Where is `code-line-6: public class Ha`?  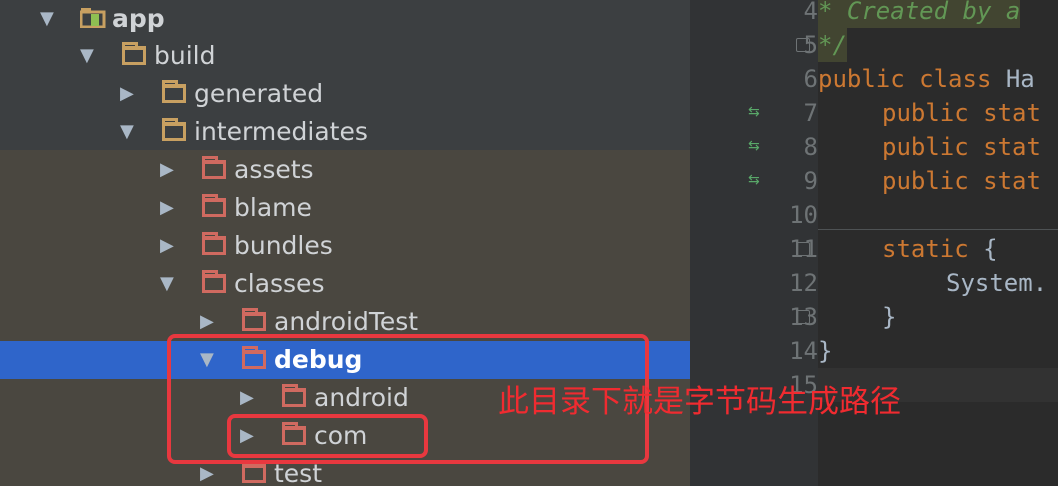
code-line-6: public class Ha is located at coordinates (926, 79).